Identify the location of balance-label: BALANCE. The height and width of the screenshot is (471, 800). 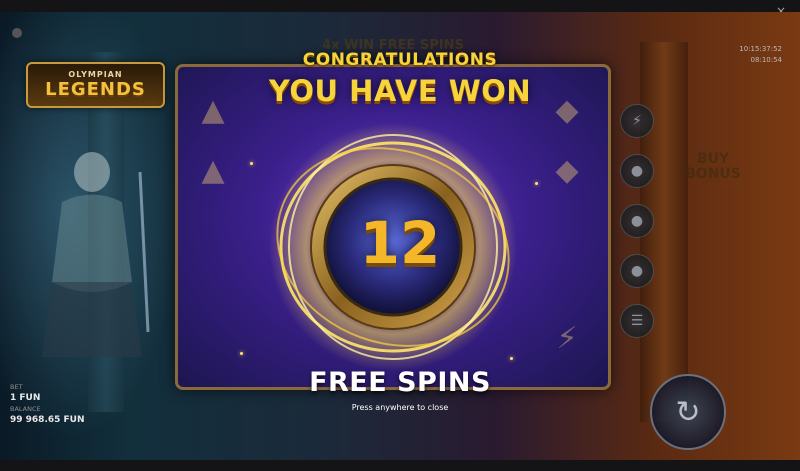
(25, 409).